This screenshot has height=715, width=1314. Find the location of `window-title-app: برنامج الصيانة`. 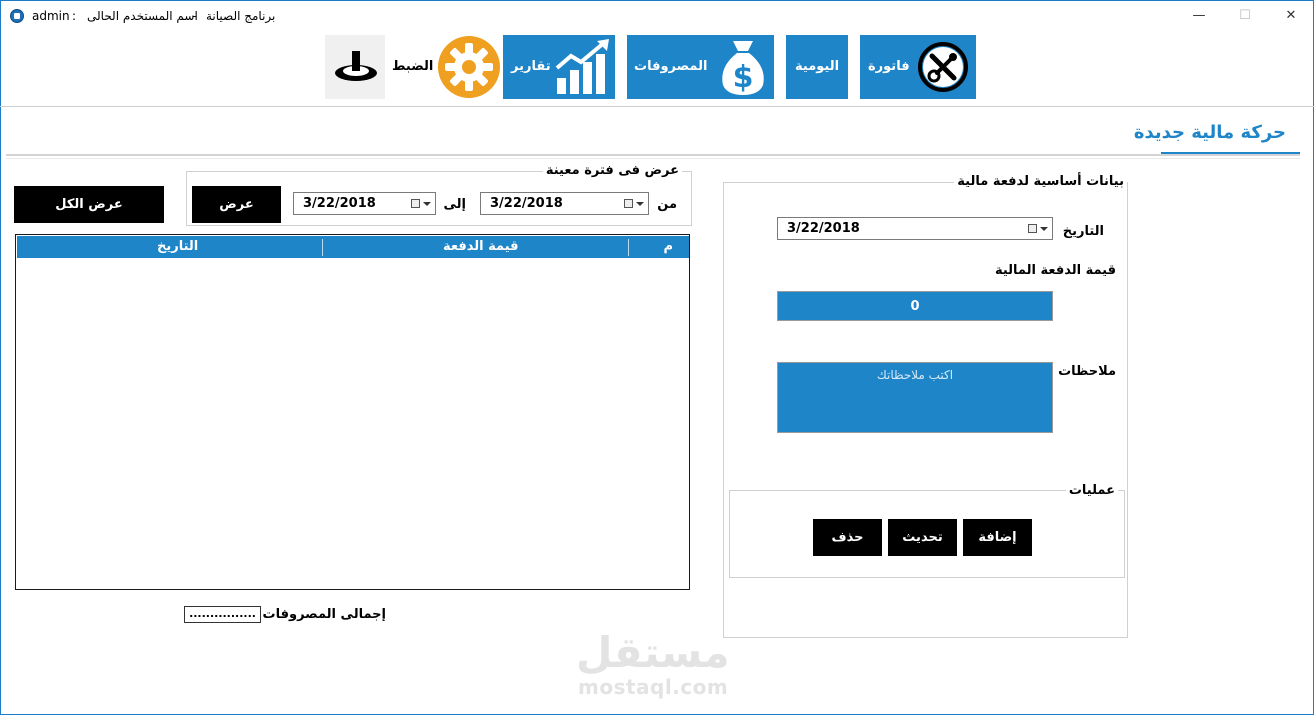

window-title-app: برنامج الصيانة is located at coordinates (241, 16).